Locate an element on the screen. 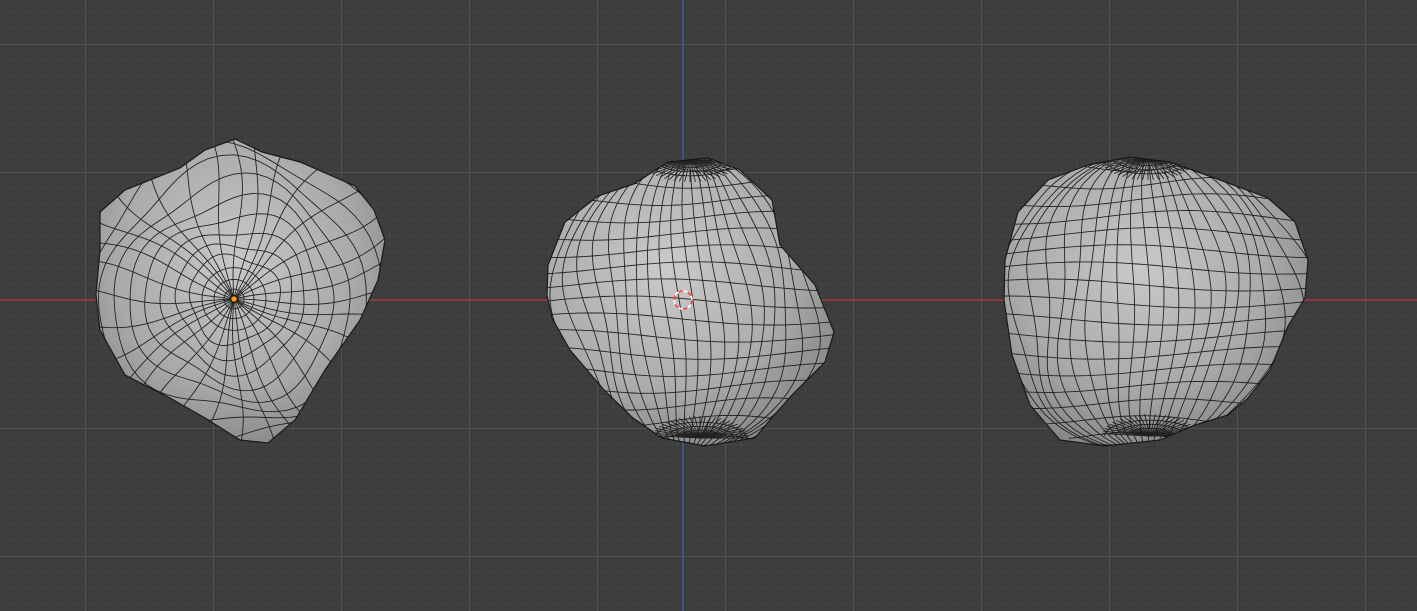 This screenshot has height=611, width=1417. object-origin-dot is located at coordinates (234, 299).